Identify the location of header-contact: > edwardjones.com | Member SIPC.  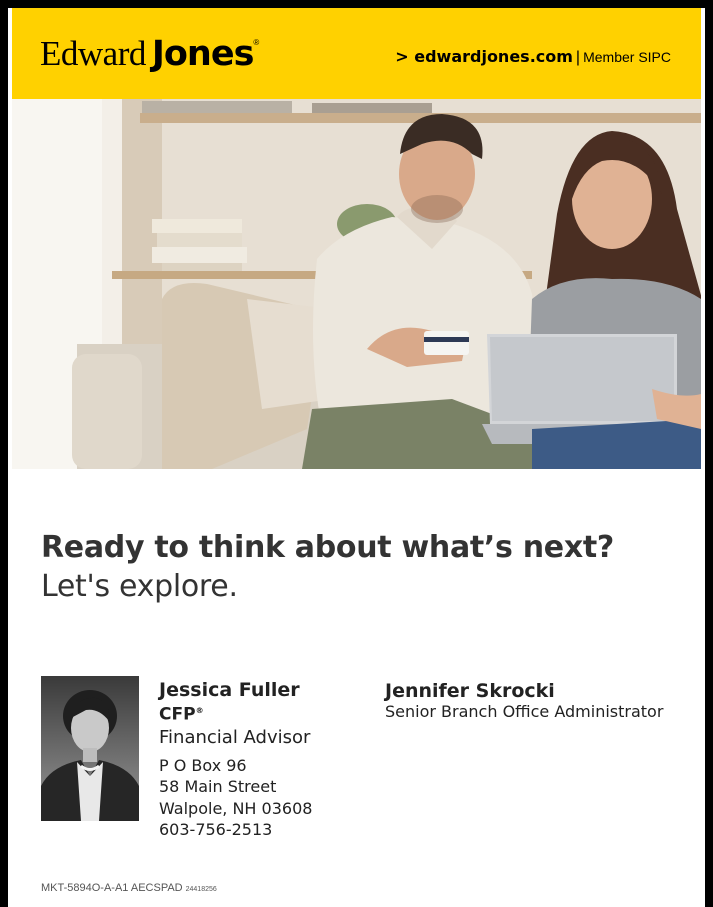
(533, 57).